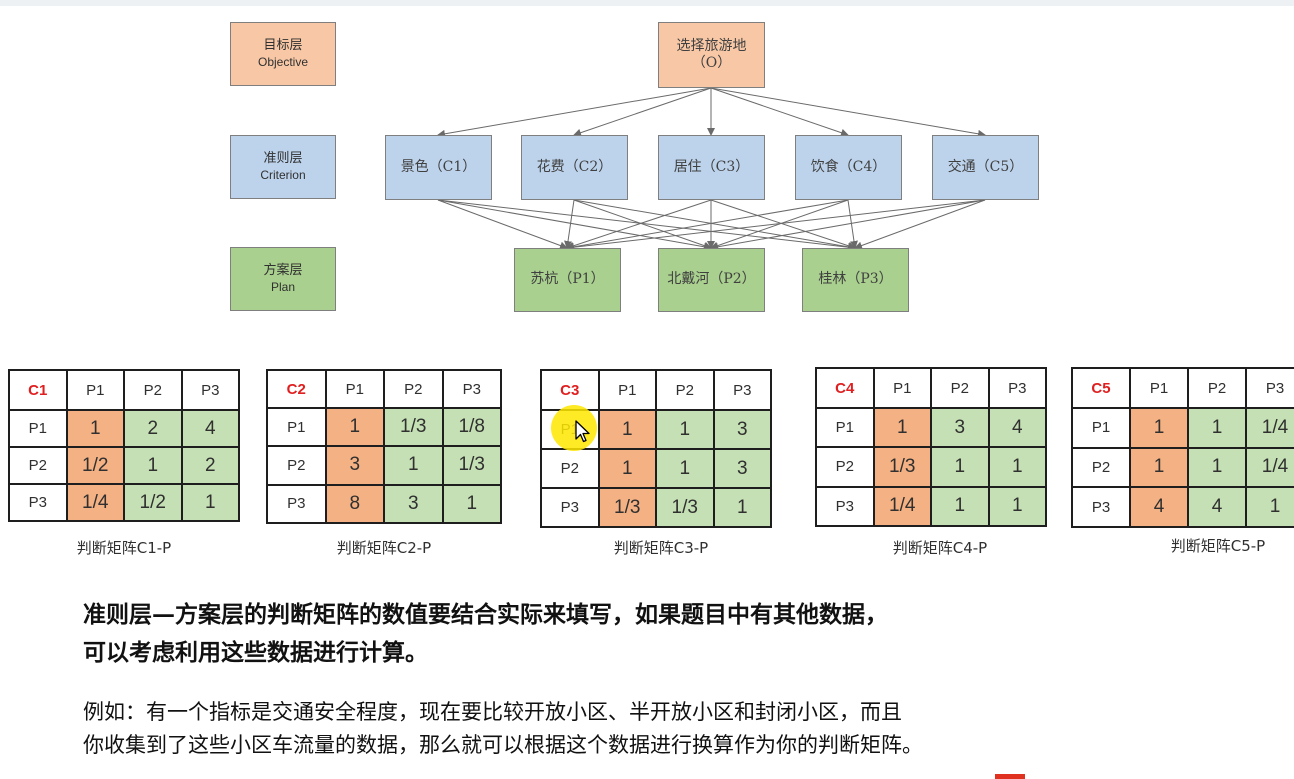 The image size is (1294, 779). Describe the element at coordinates (38, 390) in the screenshot. I see `matrix-corner-label: C1` at that location.